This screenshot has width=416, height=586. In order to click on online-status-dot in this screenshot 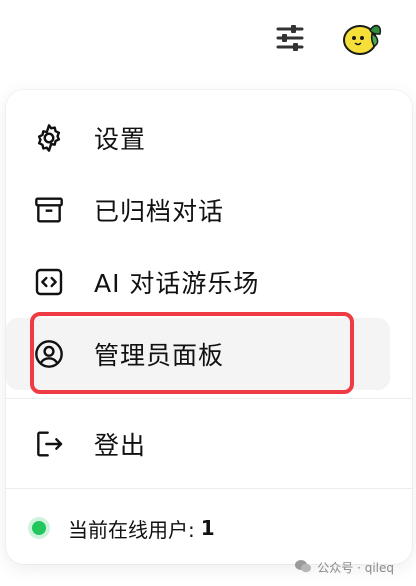, I will do `click(39, 528)`.